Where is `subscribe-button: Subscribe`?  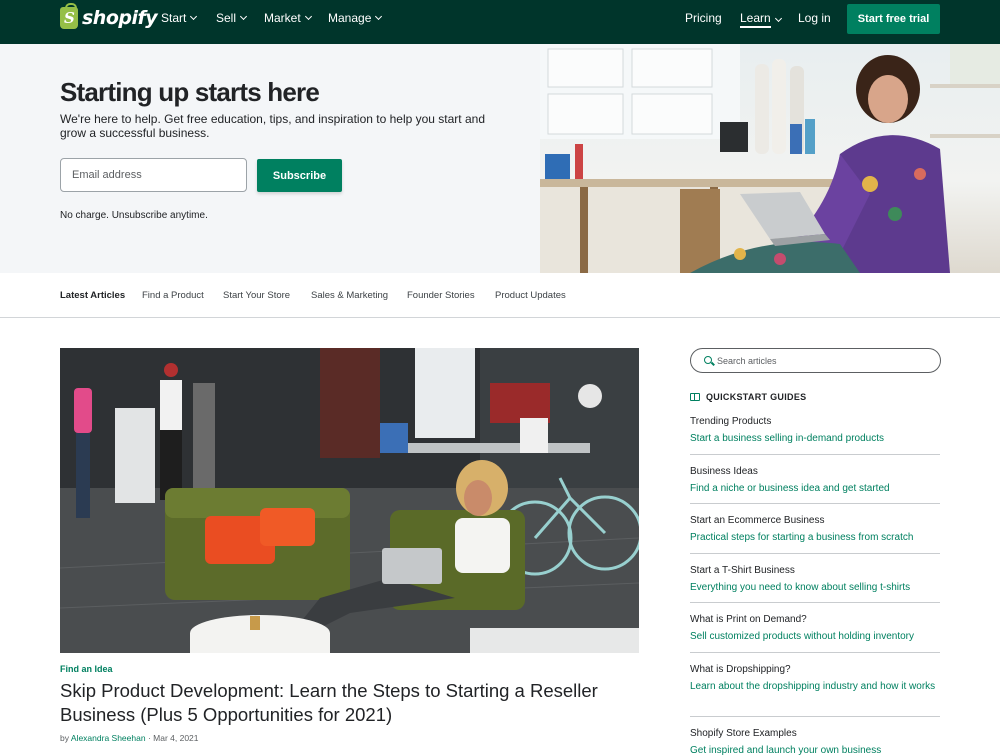
subscribe-button: Subscribe is located at coordinates (299, 175).